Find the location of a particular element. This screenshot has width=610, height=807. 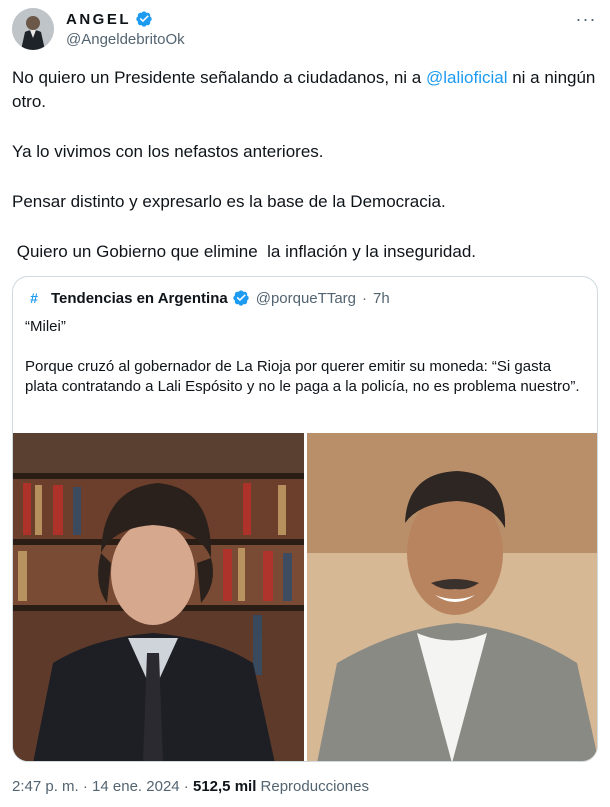

tweet-date: 14 ene. 2024 is located at coordinates (136, 786).